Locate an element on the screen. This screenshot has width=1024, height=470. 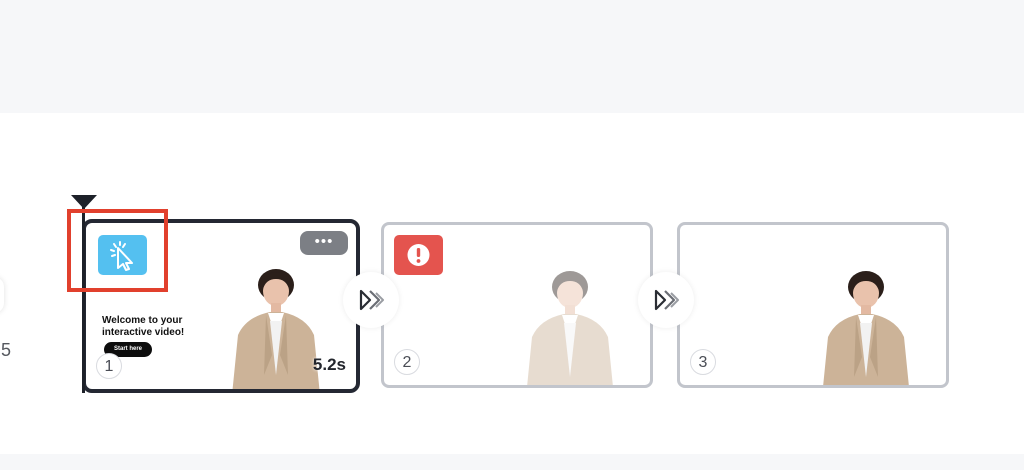
scene-number: 3 is located at coordinates (703, 362).